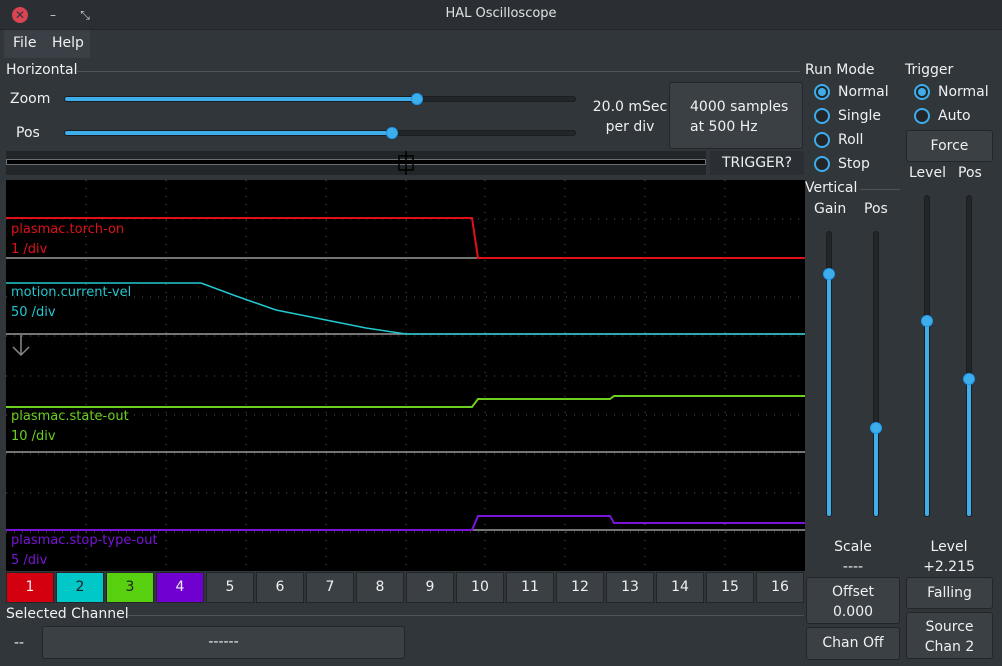  Describe the element at coordinates (180, 587) in the screenshot. I see `channel-button-4: 4` at that location.